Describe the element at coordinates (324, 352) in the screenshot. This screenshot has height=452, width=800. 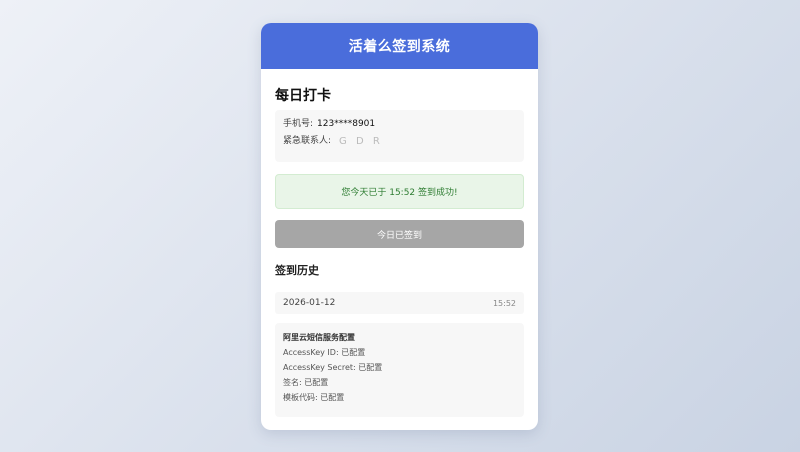
I see `sms-config-accesskey-id: AccessKey ID: 已配置` at that location.